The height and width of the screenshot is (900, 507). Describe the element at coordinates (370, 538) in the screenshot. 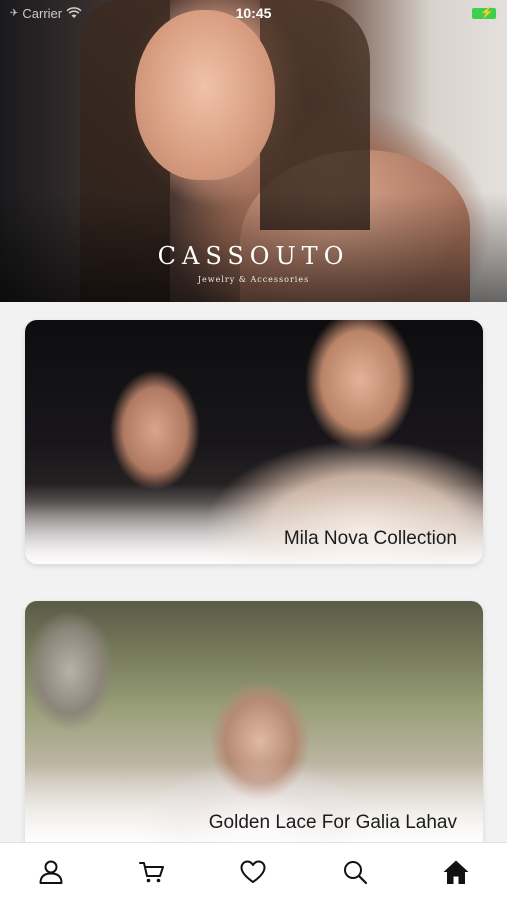

I see `collection-title: Mila Nova Collection` at that location.